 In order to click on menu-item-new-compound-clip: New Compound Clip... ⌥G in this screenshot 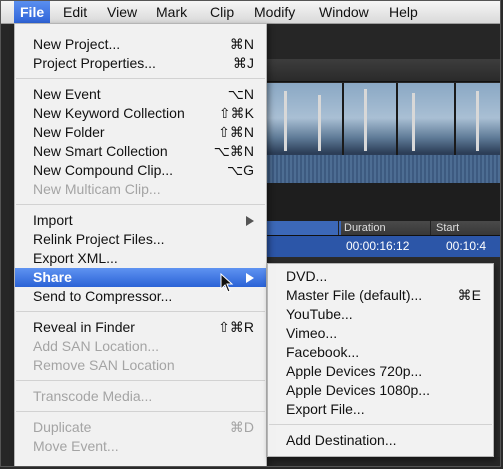, I will do `click(140, 170)`.